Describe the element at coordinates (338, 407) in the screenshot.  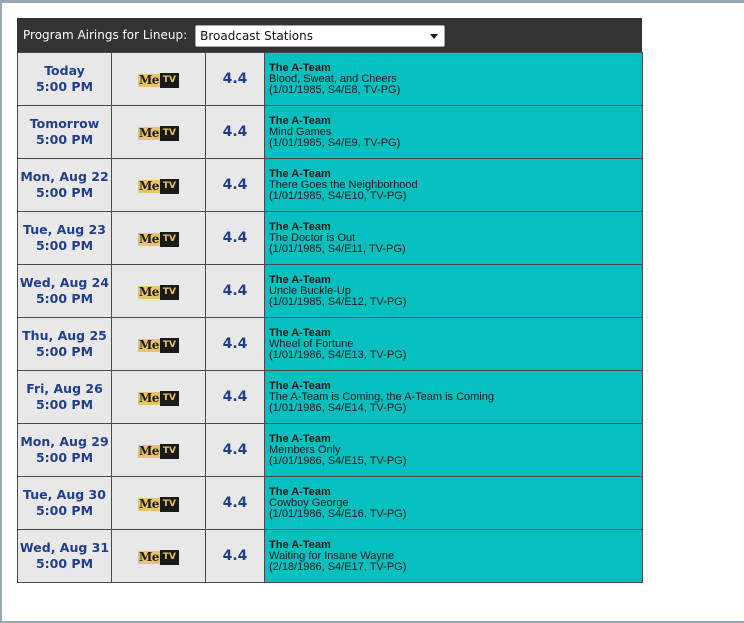
I see `episode-meta: (1/01/1986, S4/E14, TV-PG)` at that location.